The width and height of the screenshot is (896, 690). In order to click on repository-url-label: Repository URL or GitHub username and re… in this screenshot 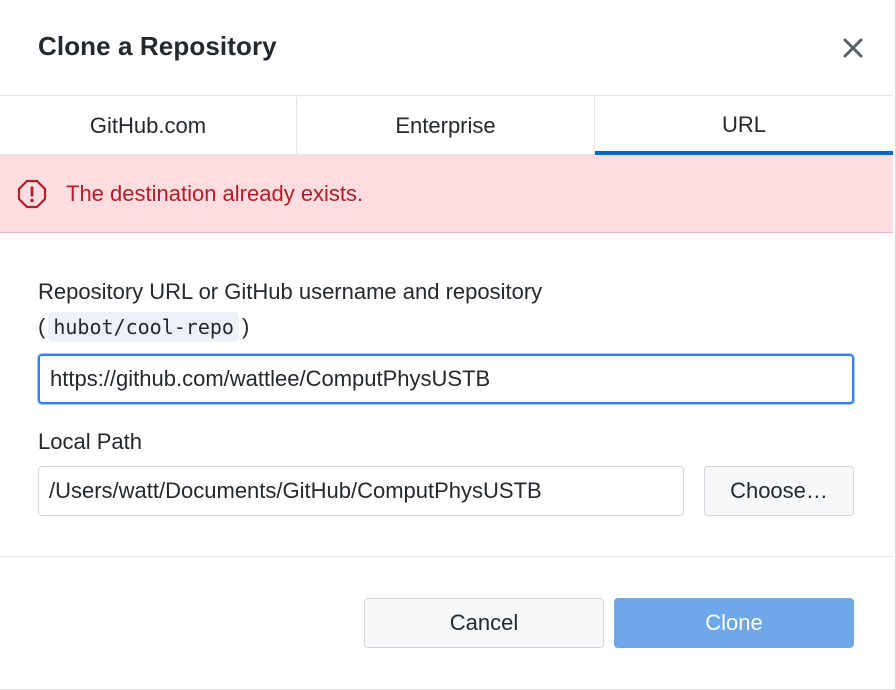, I will do `click(290, 291)`.